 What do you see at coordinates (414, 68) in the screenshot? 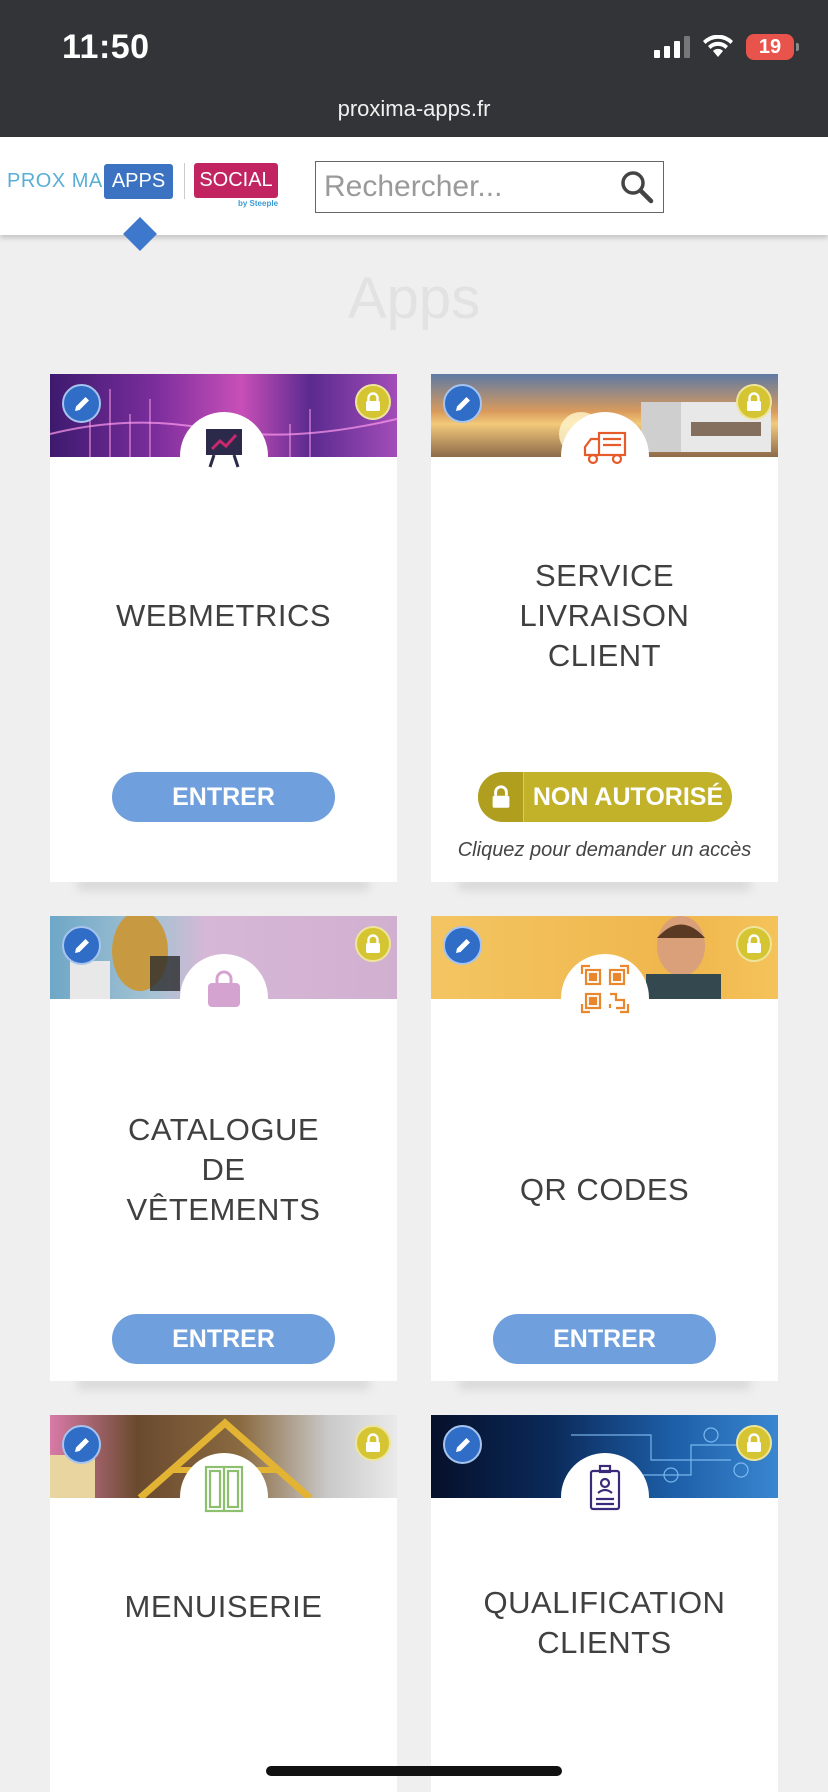
I see `status-bar: 11:50 19 proxima-apps.fr` at bounding box center [414, 68].